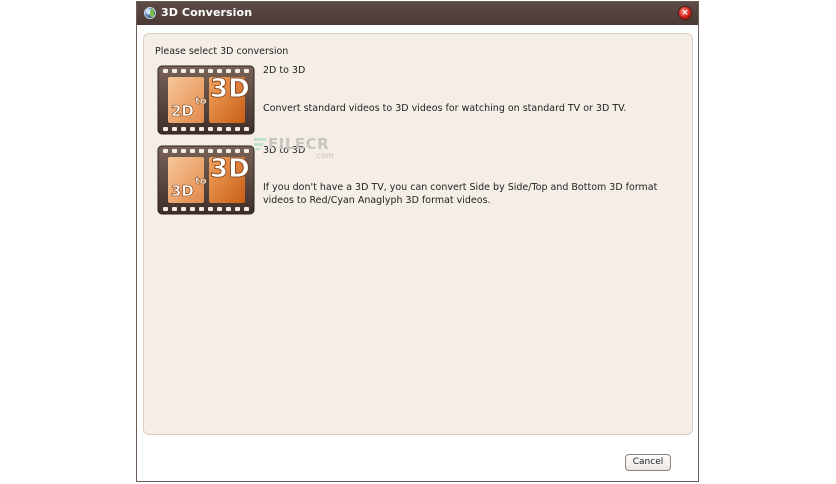 The image size is (836, 484). Describe the element at coordinates (150, 13) in the screenshot. I see `app-globe-icon` at that location.